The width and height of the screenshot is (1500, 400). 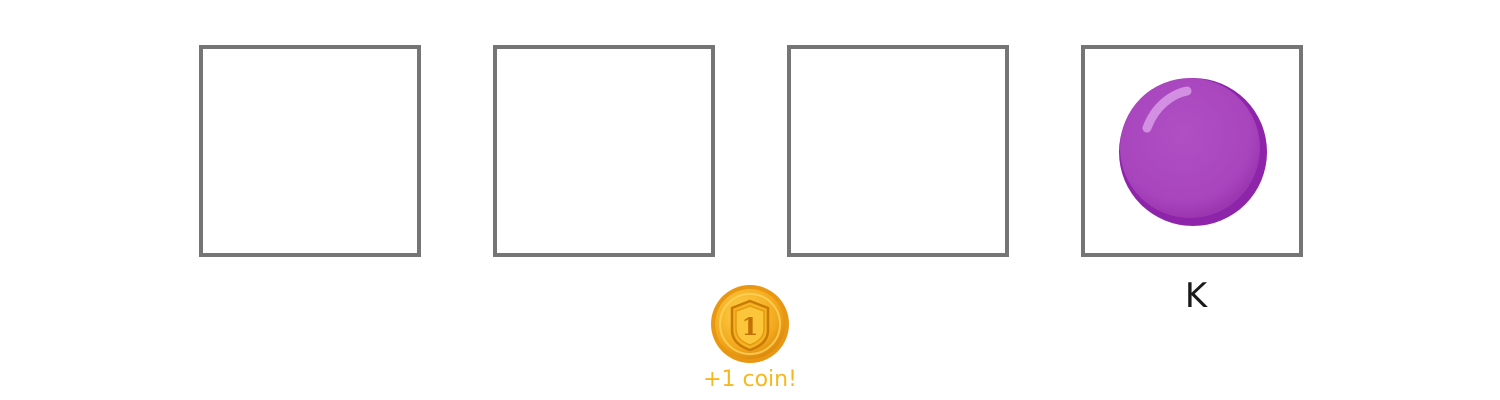 What do you see at coordinates (750, 379) in the screenshot?
I see `coin-reward-text: +1 coin!` at bounding box center [750, 379].